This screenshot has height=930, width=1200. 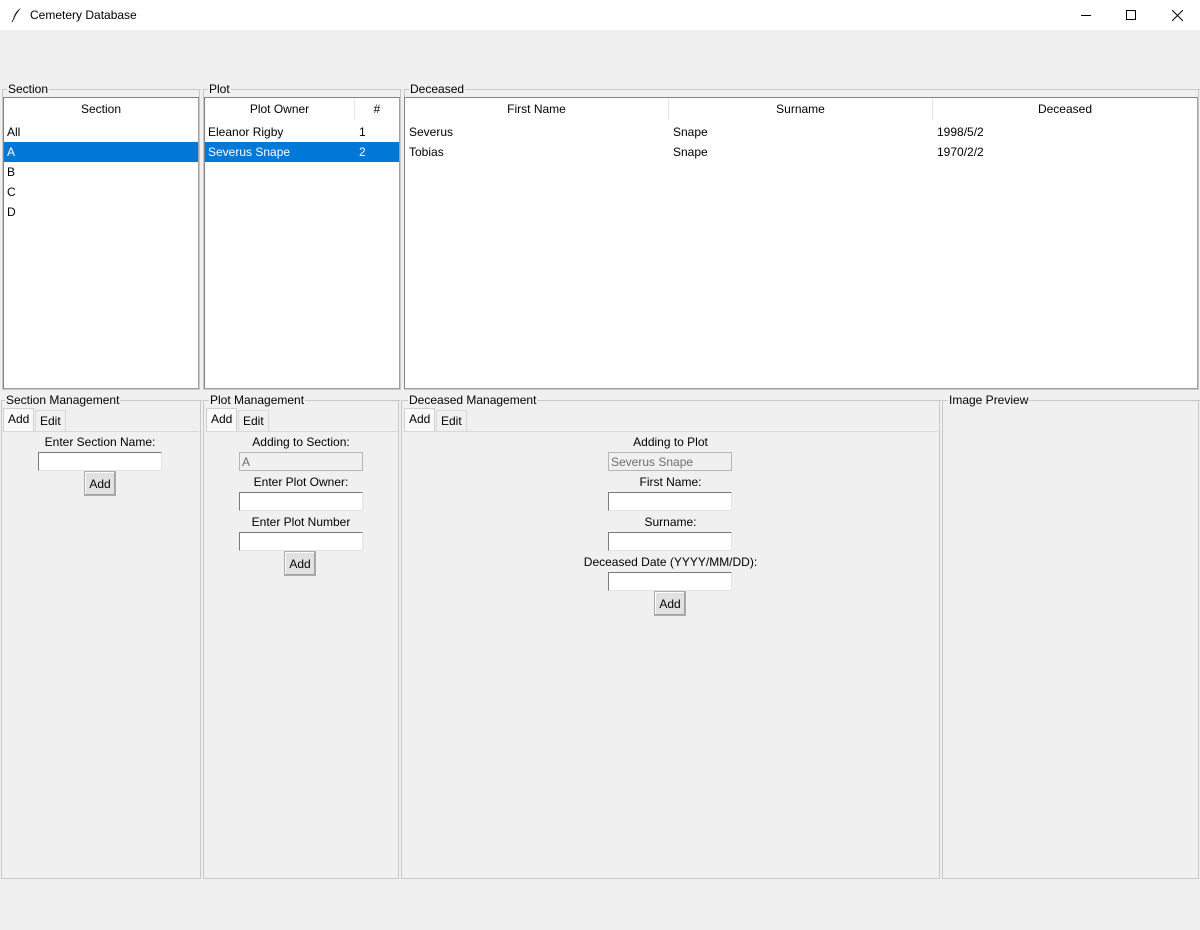 What do you see at coordinates (302, 132) in the screenshot?
I see `table-row: Eleanor Rigby 1` at bounding box center [302, 132].